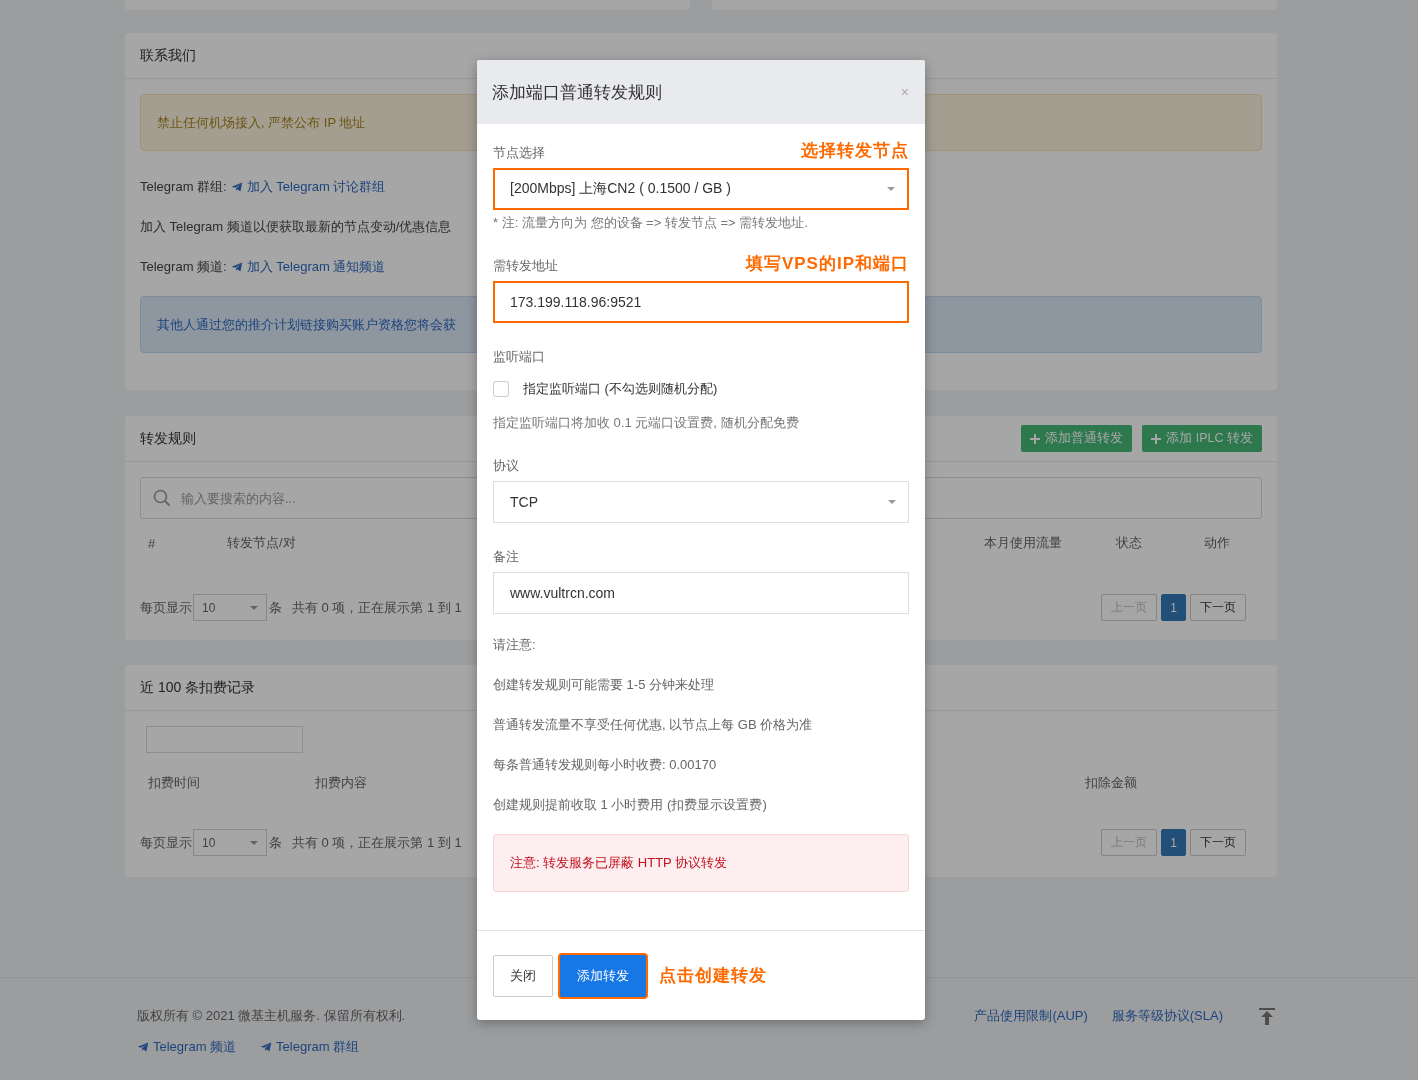 This screenshot has height=1080, width=1418. I want to click on label-text: Telegram 频道:, so click(183, 267).